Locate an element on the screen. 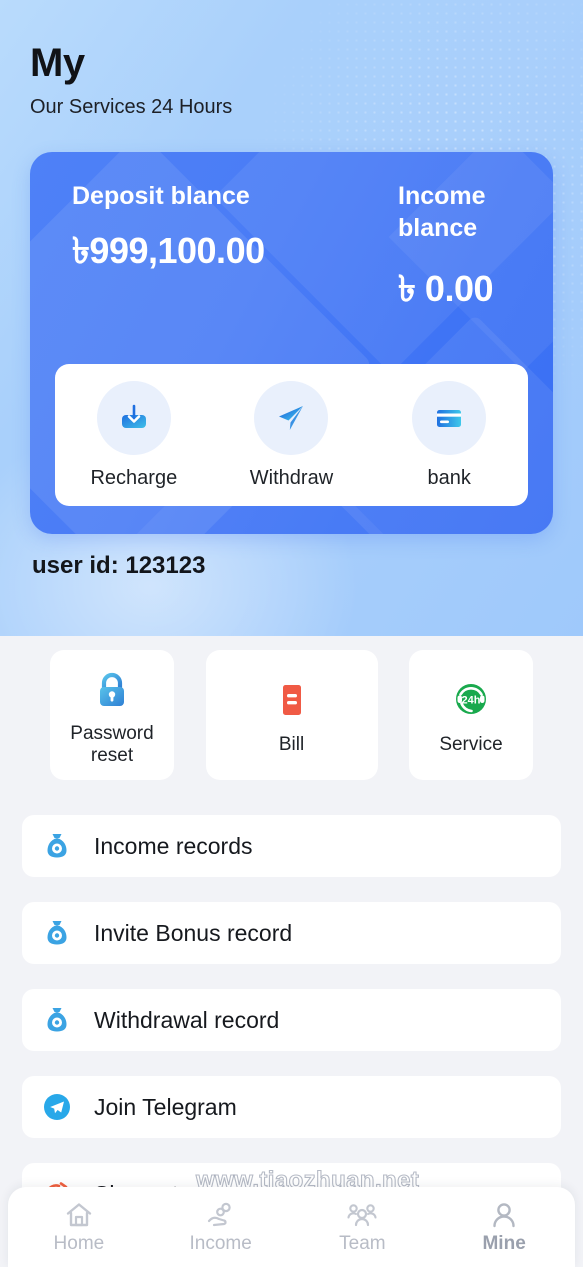 Image resolution: width=583 pixels, height=1267 pixels. bill-icon is located at coordinates (292, 701).